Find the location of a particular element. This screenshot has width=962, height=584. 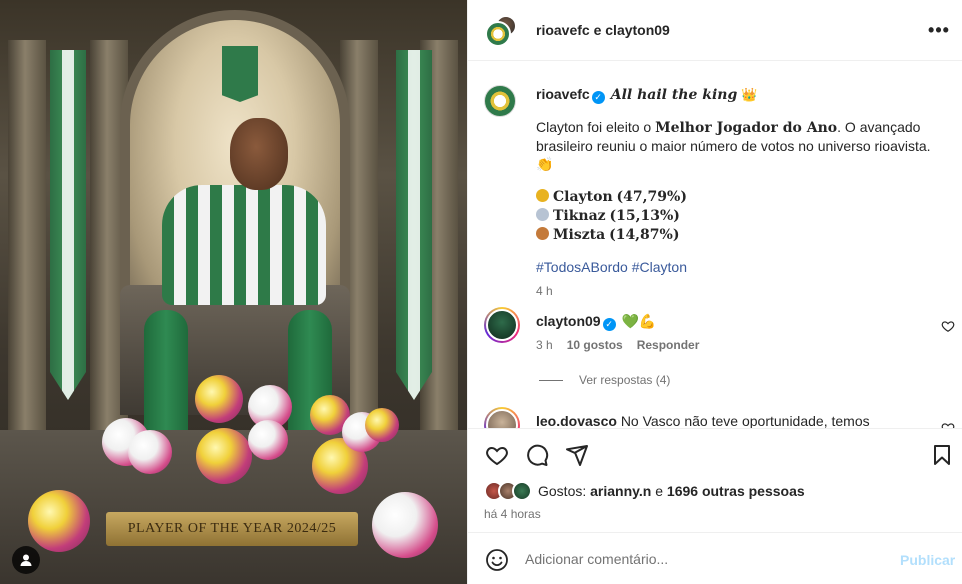

comment-time: 3 h is located at coordinates (544, 345).